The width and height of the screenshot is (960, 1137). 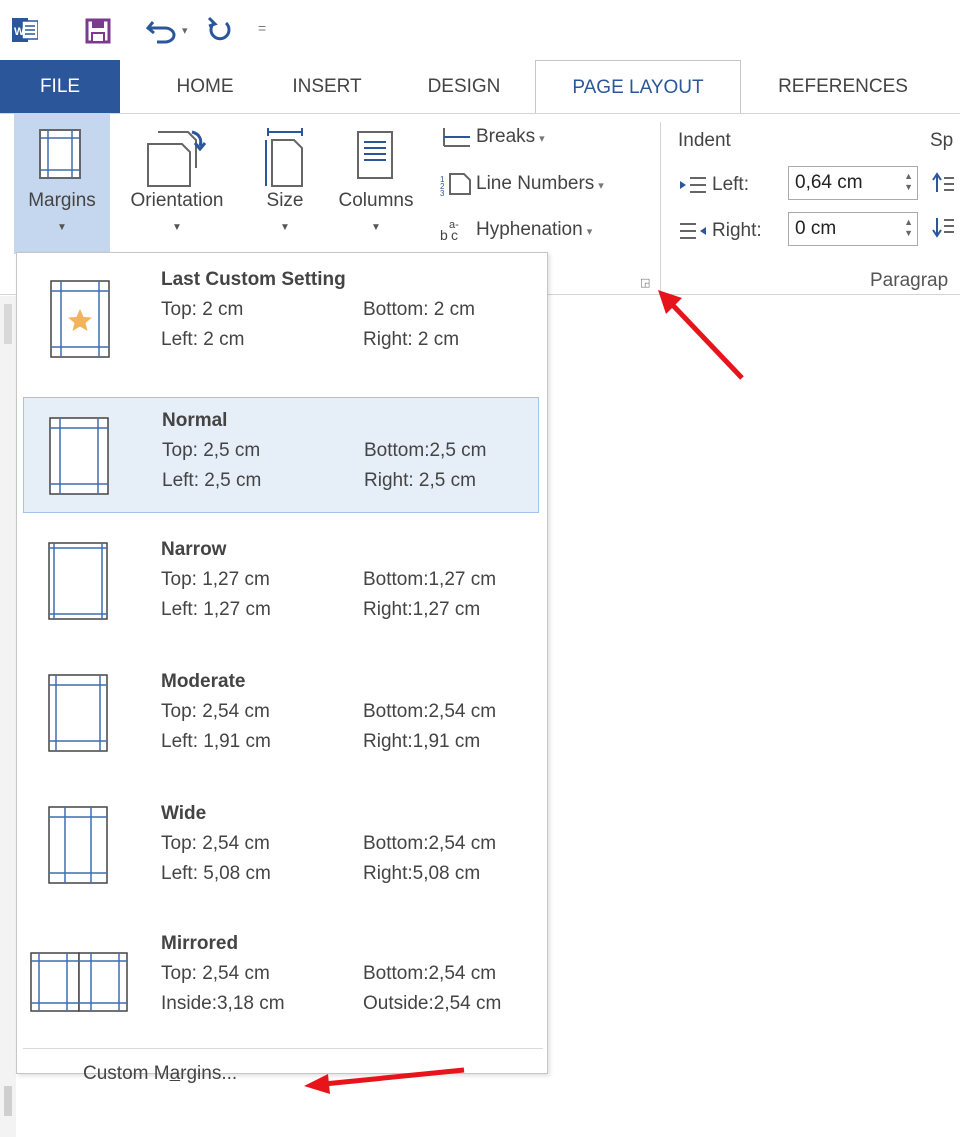 I want to click on orientation-button: Orientation ▼, so click(x=177, y=184).